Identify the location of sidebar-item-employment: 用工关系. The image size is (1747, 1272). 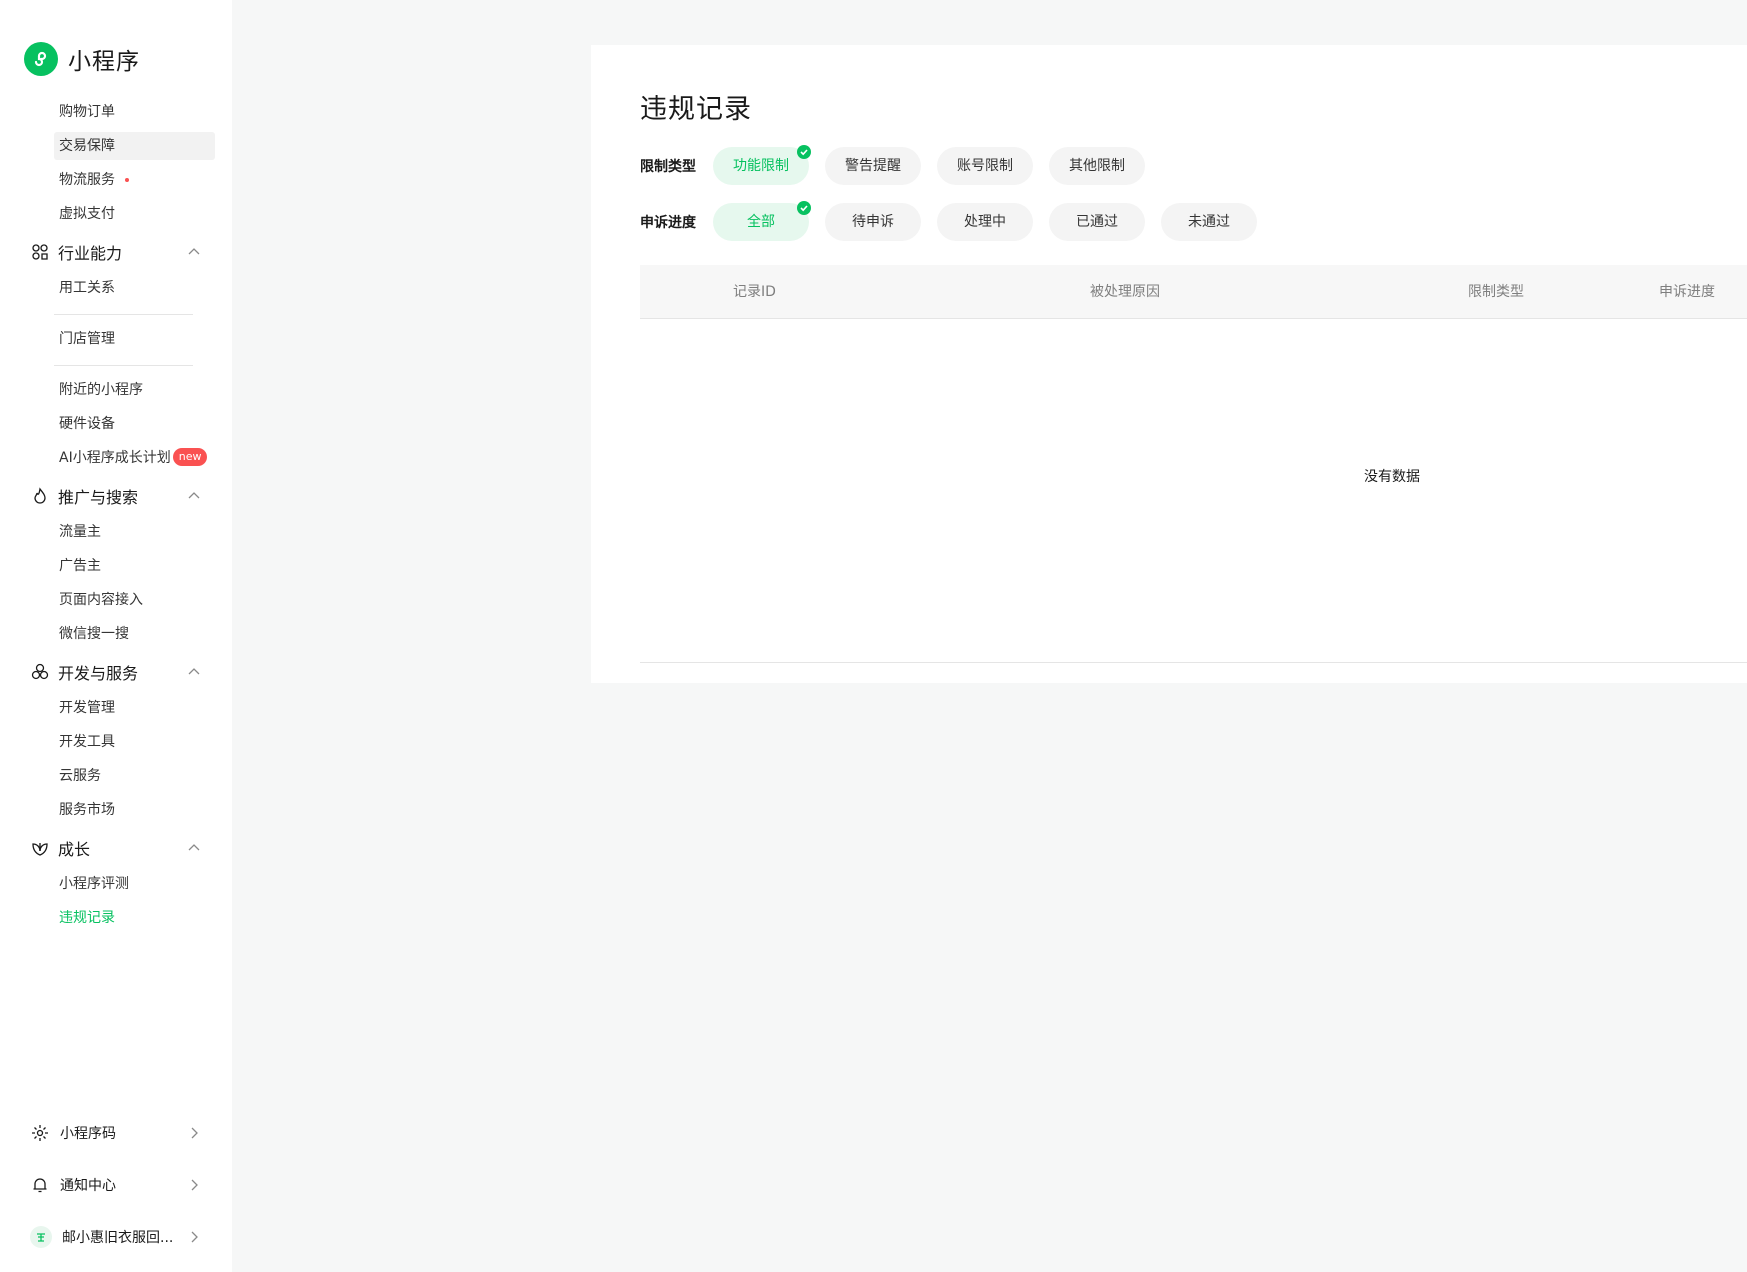
(134, 288).